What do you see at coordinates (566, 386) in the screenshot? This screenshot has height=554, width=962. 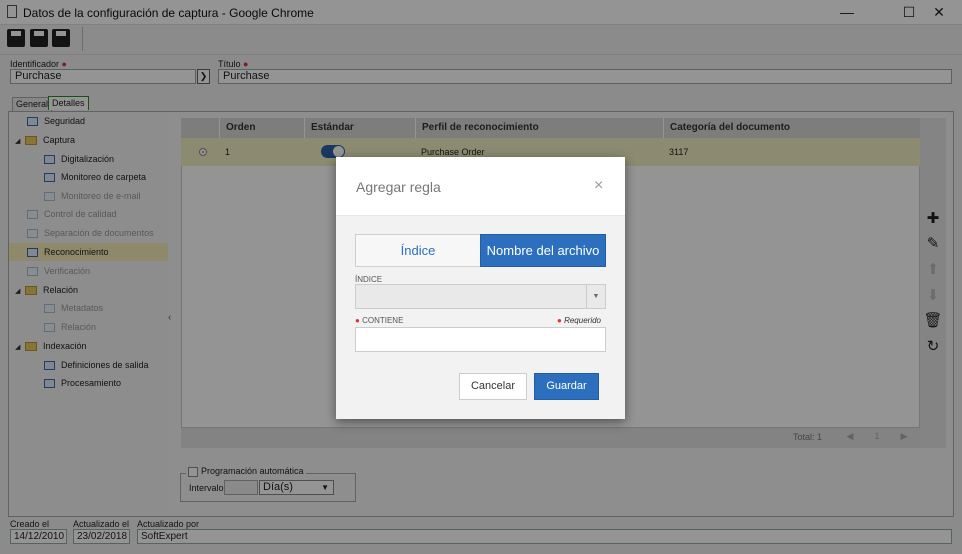 I see `save-button: Guardar` at bounding box center [566, 386].